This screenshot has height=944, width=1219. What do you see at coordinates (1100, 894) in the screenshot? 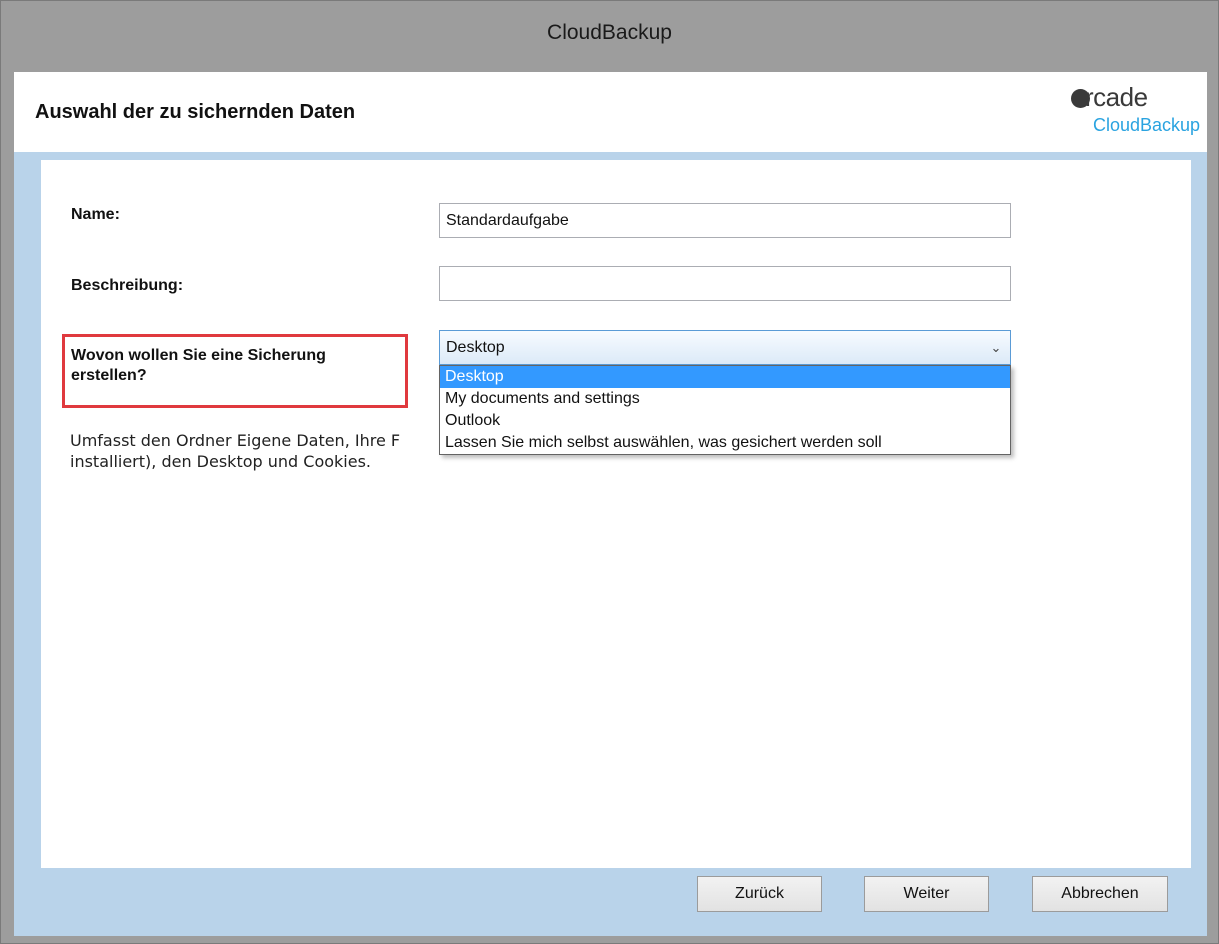
I see `cancel-button: Abbrechen` at bounding box center [1100, 894].